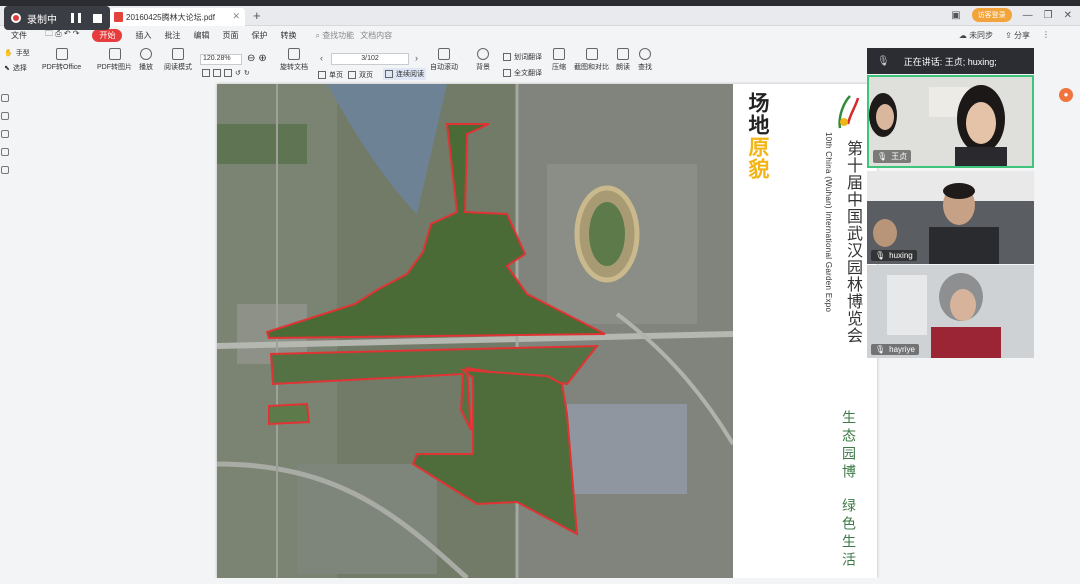  What do you see at coordinates (251, 58) in the screenshot?
I see `zoom-out-icon: ⊖` at bounding box center [251, 58].